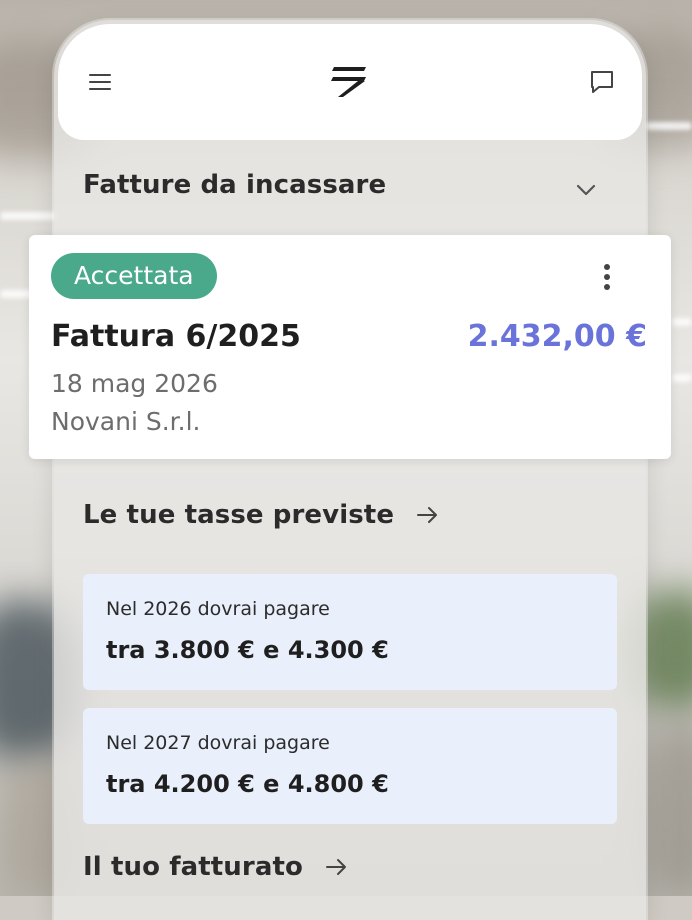 The image size is (692, 920). Describe the element at coordinates (176, 336) in the screenshot. I see `invoice-title: Fattura 6/2025` at that location.